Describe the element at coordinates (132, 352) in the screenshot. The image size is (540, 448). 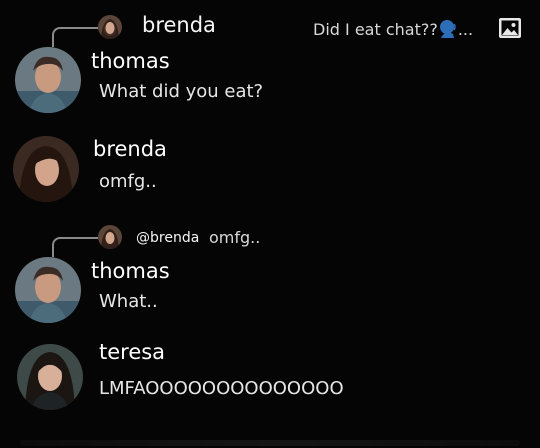
I see `author-name: teresa` at that location.